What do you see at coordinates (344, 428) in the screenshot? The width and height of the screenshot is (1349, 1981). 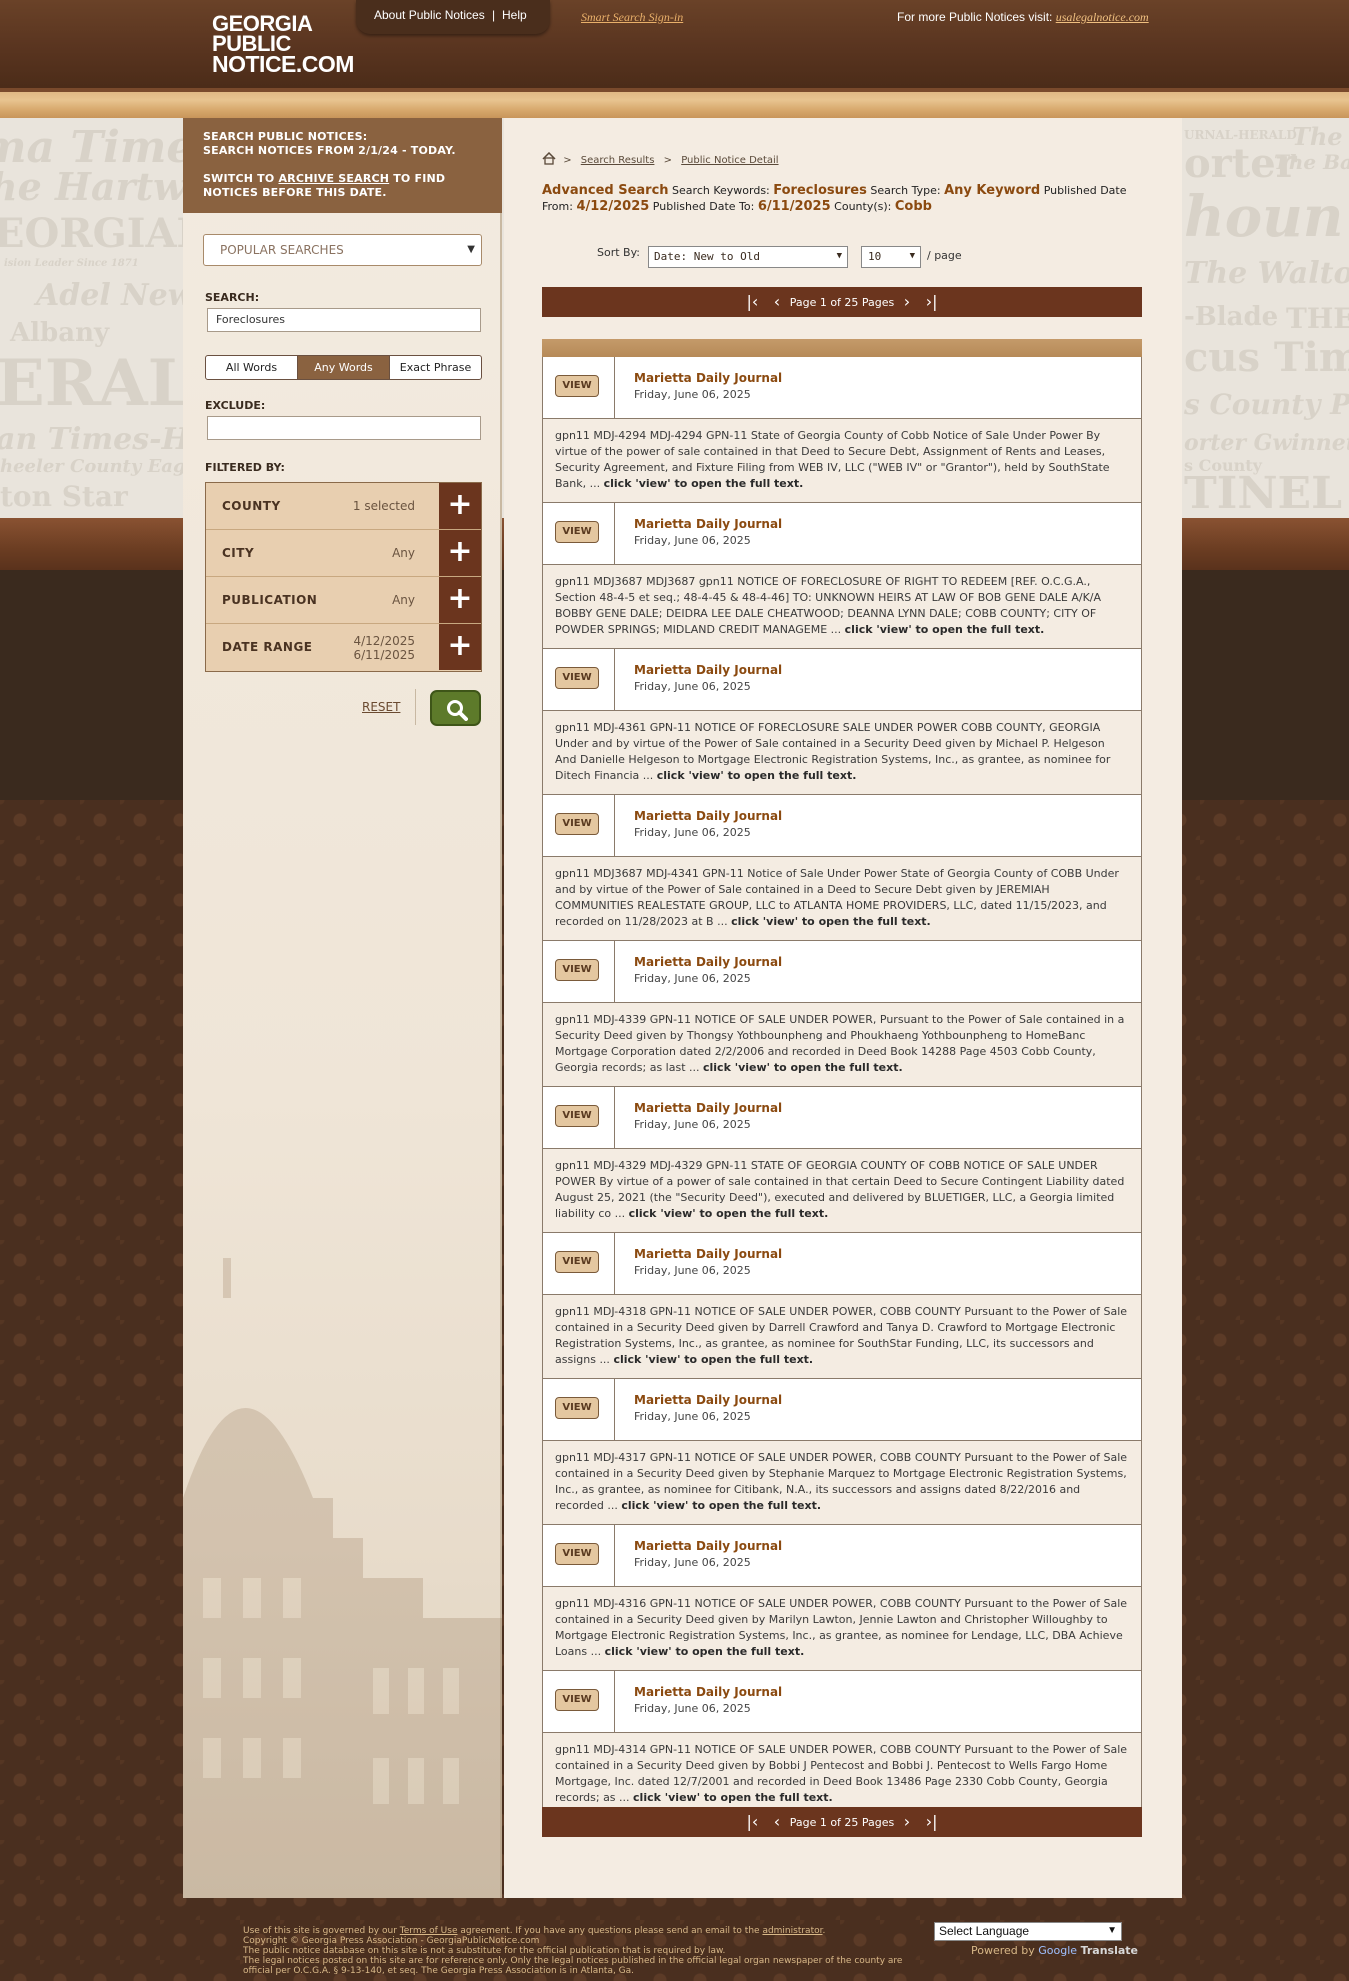 I see `exclude-input` at bounding box center [344, 428].